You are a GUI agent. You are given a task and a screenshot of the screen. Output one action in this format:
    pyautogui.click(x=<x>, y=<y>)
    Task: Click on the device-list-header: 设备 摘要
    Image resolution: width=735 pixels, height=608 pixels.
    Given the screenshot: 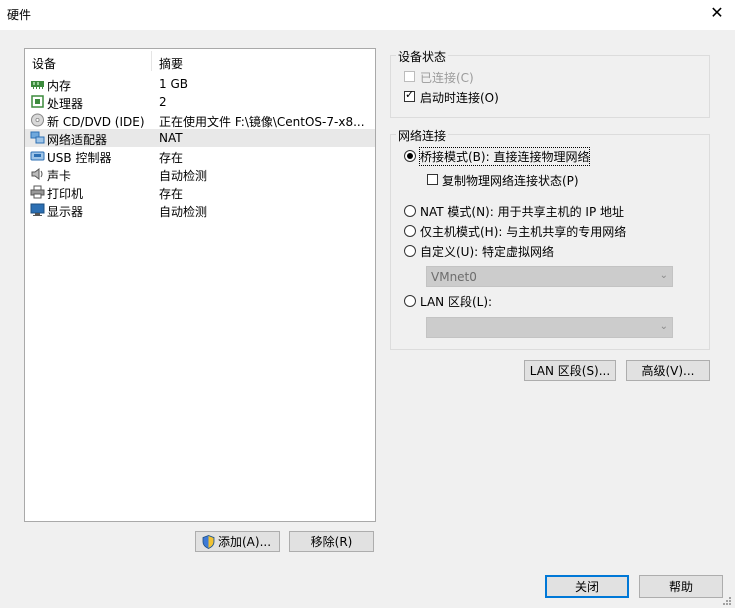 What is the action you would take?
    pyautogui.click(x=200, y=61)
    